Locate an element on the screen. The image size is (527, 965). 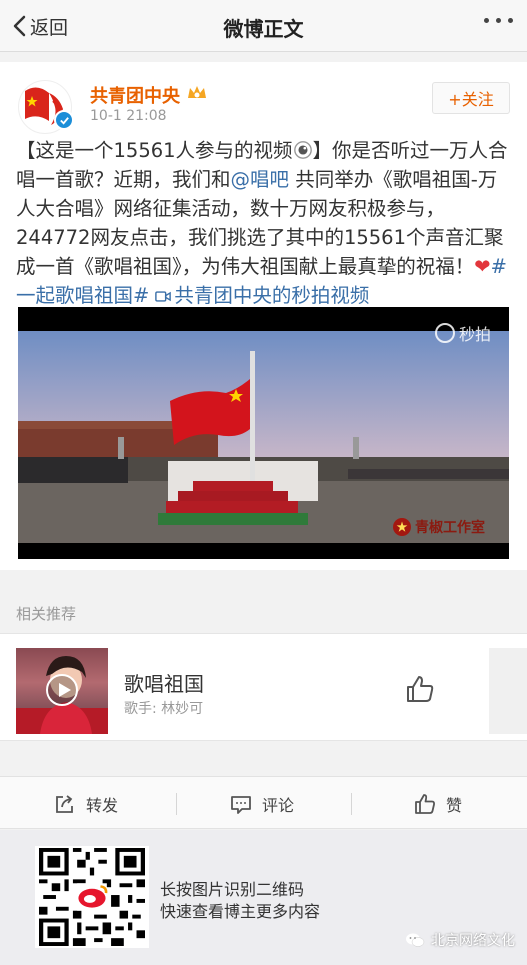
thumbs-up-icon is located at coordinates (420, 689).